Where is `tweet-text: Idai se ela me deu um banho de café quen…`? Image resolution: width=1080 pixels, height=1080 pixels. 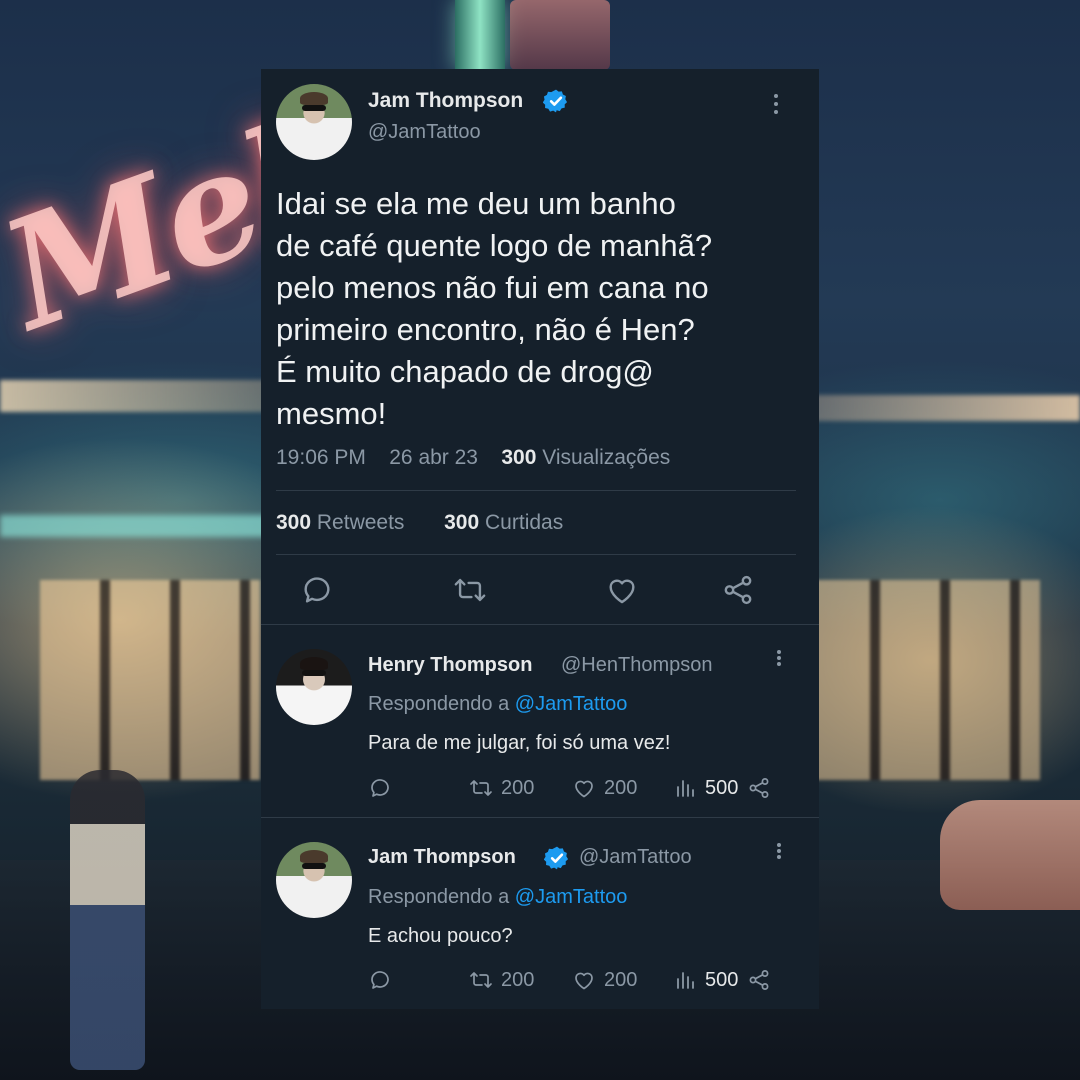 tweet-text: Idai se ela me deu um banho de café quen… is located at coordinates (494, 308).